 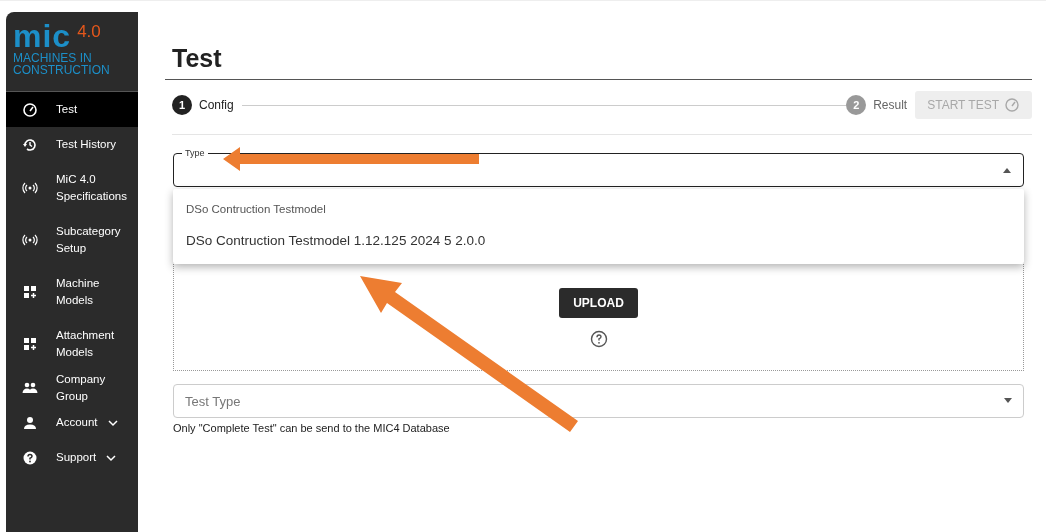 What do you see at coordinates (598, 303) in the screenshot?
I see `upload-button: UPLOAD` at bounding box center [598, 303].